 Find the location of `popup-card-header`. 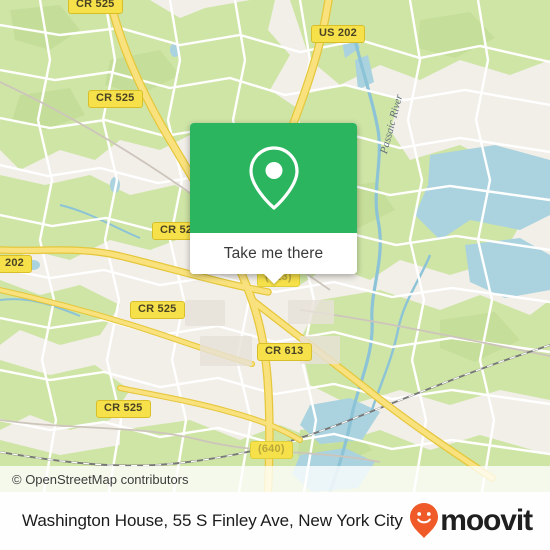

popup-card-header is located at coordinates (273, 178).